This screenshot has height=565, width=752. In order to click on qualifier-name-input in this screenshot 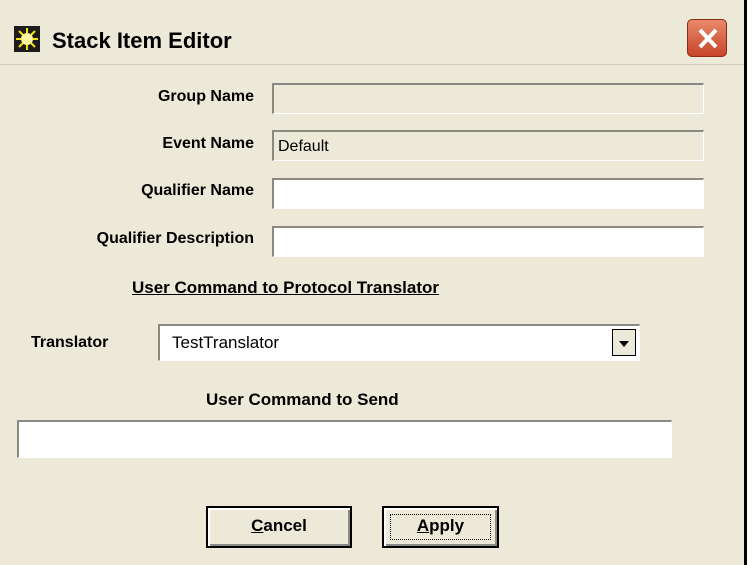, I will do `click(488, 193)`.